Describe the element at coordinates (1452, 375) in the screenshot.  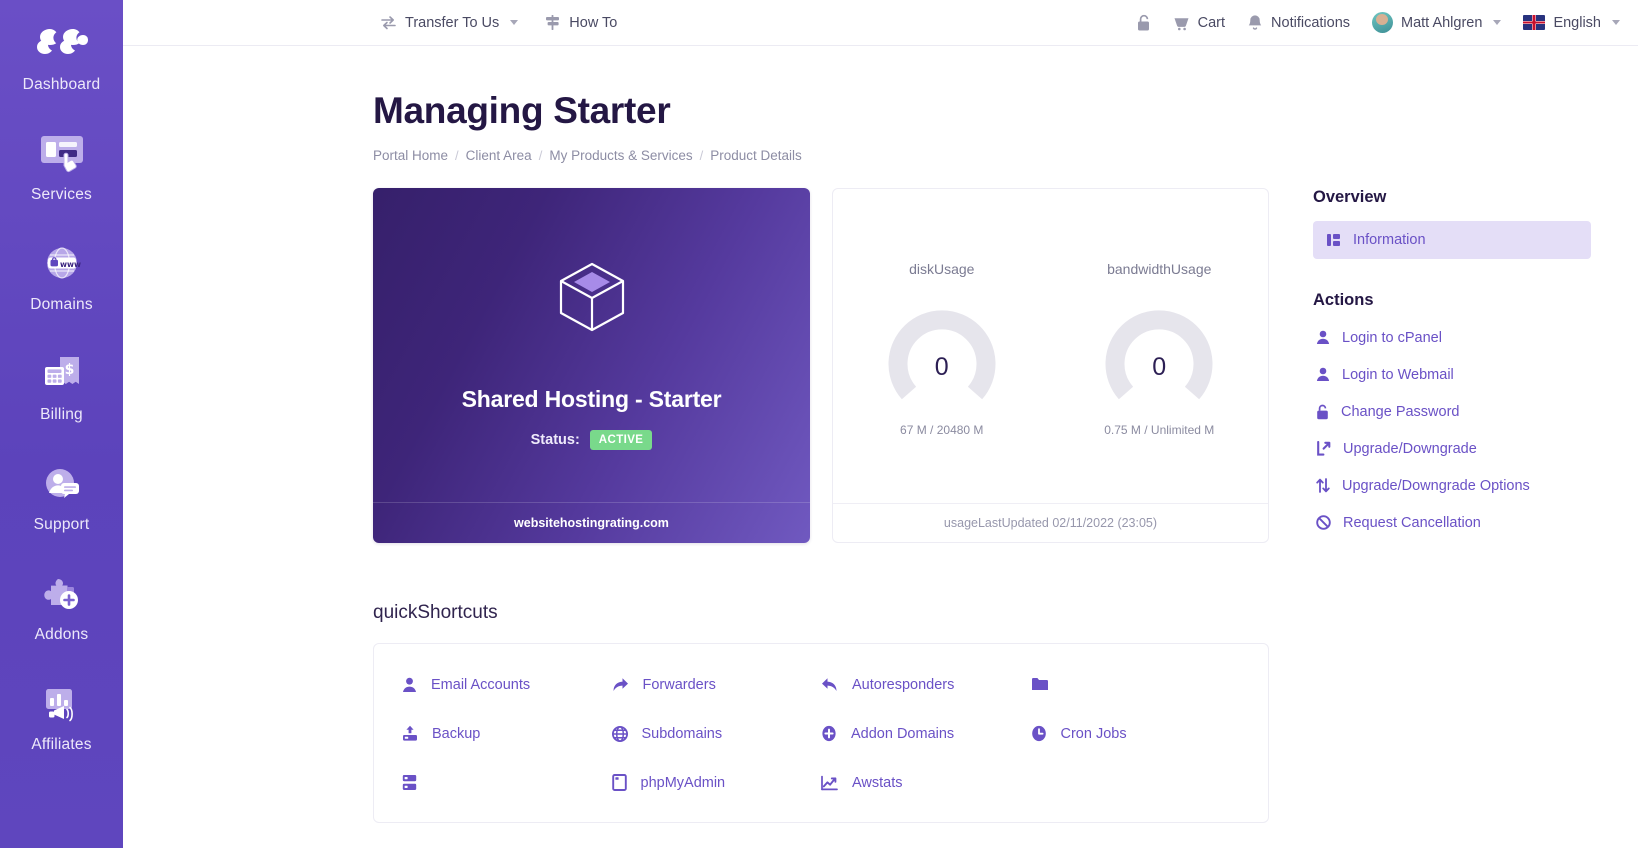
I see `action-login-to-webmail: Login to Webmail` at that location.